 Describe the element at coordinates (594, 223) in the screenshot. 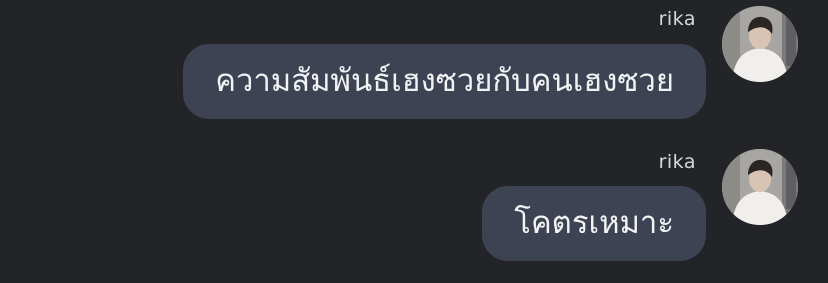

I see `message-bubble: โคตรเหมาะ` at that location.